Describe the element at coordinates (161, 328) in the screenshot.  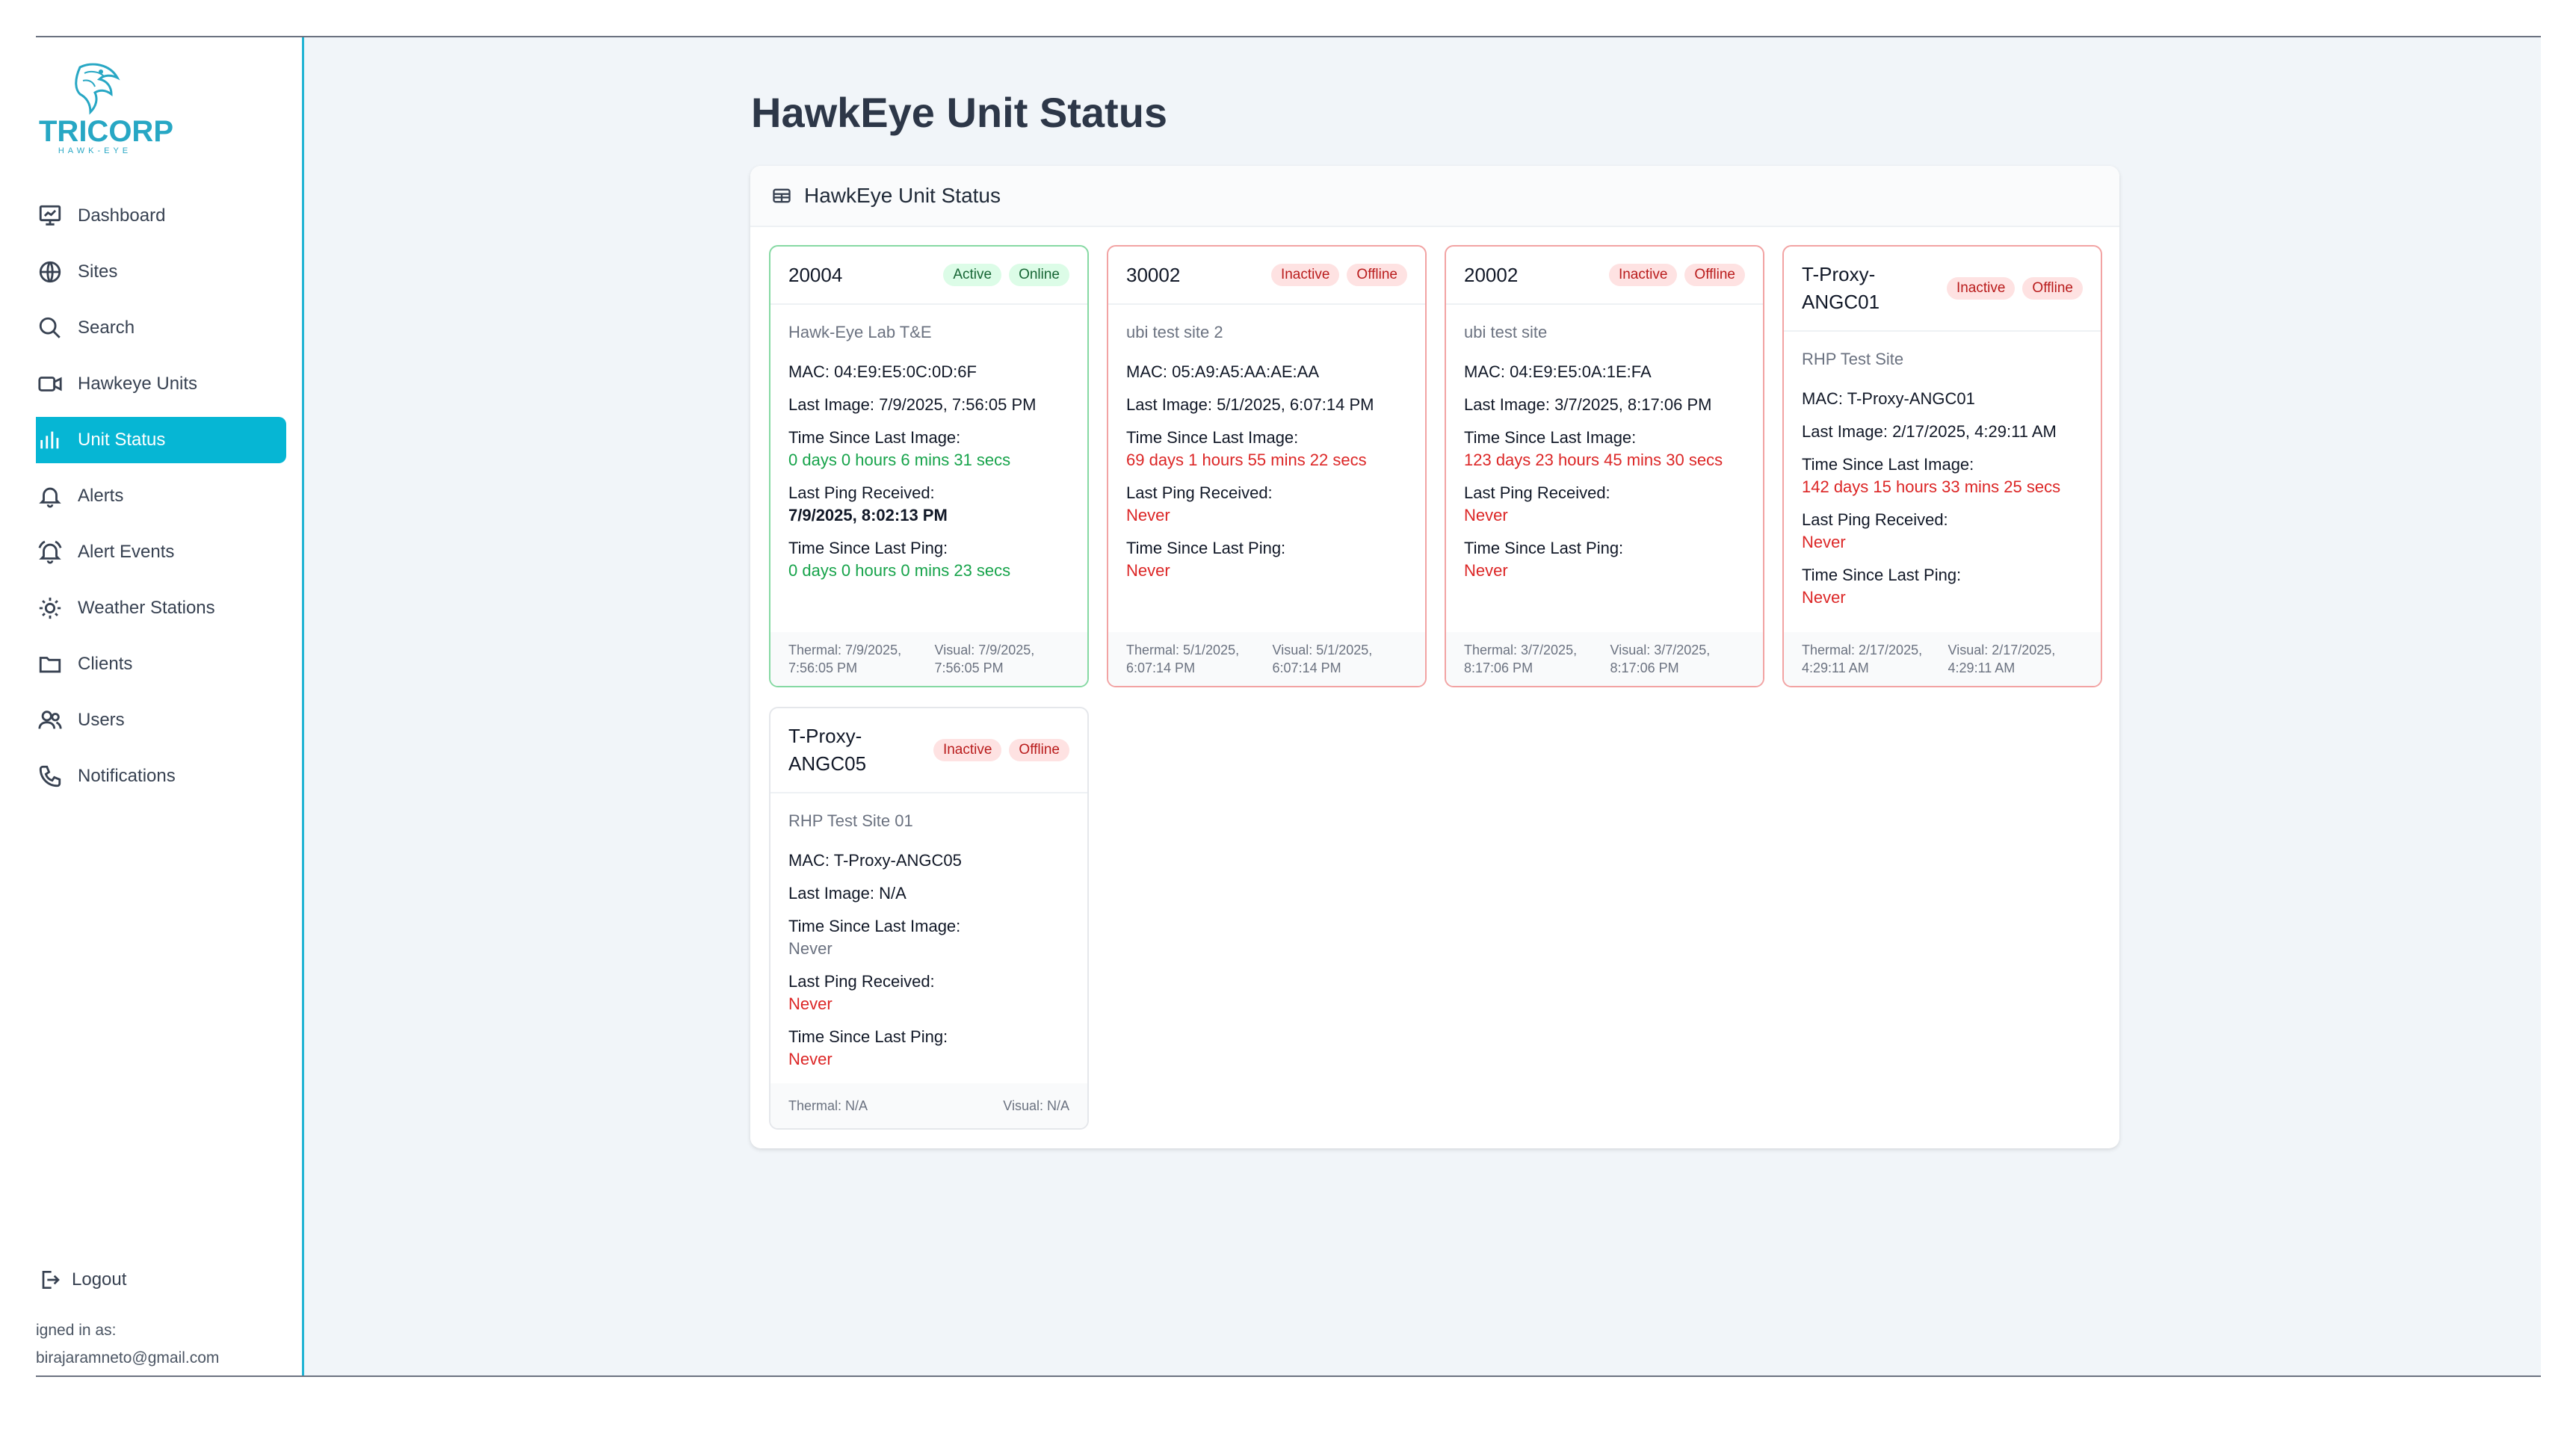
I see `sidebar-item-search: Search` at that location.